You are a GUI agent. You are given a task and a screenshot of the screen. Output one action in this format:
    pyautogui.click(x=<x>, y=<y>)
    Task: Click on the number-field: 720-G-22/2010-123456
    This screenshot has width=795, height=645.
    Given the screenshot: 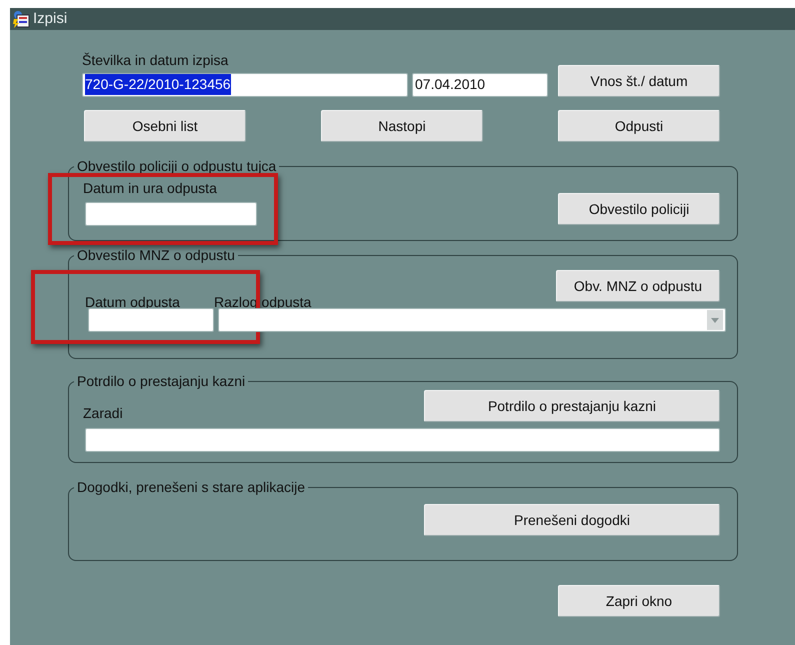 What is the action you would take?
    pyautogui.click(x=245, y=84)
    